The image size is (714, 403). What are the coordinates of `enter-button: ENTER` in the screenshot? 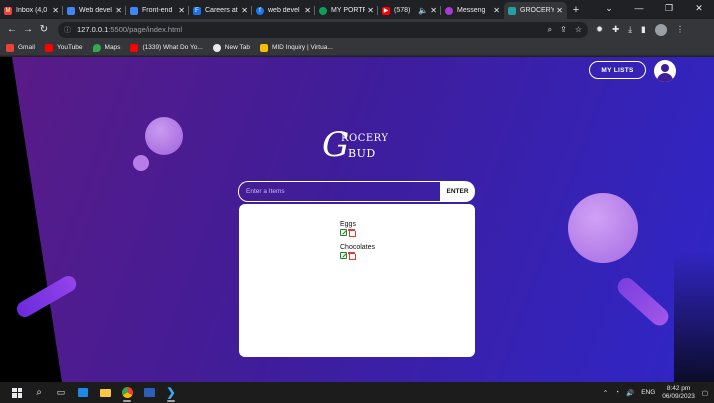 It's located at (457, 191).